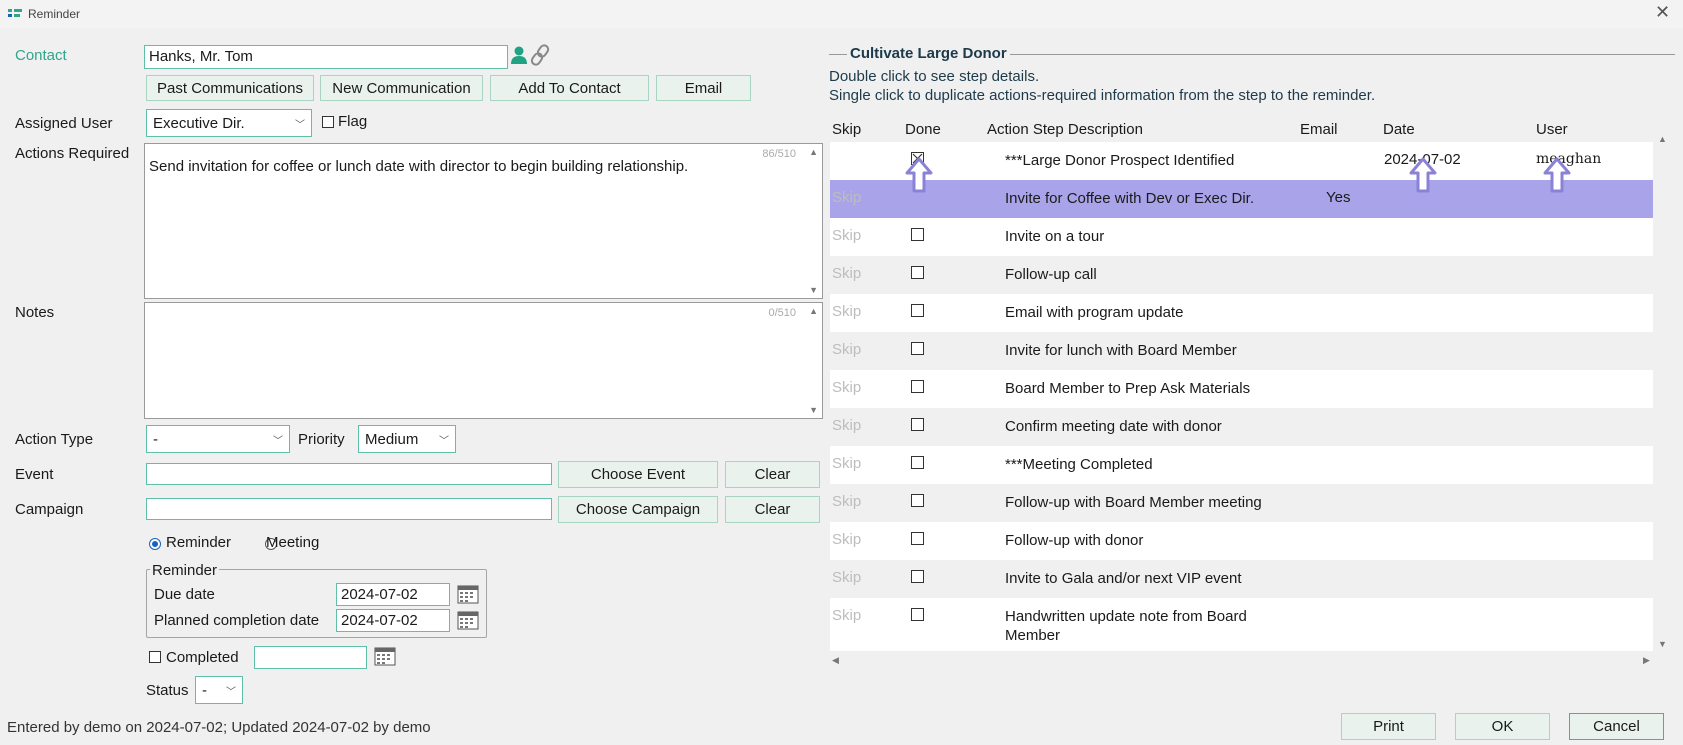 This screenshot has height=745, width=1683. Describe the element at coordinates (846, 129) in the screenshot. I see `column-header-skip: Skip` at that location.